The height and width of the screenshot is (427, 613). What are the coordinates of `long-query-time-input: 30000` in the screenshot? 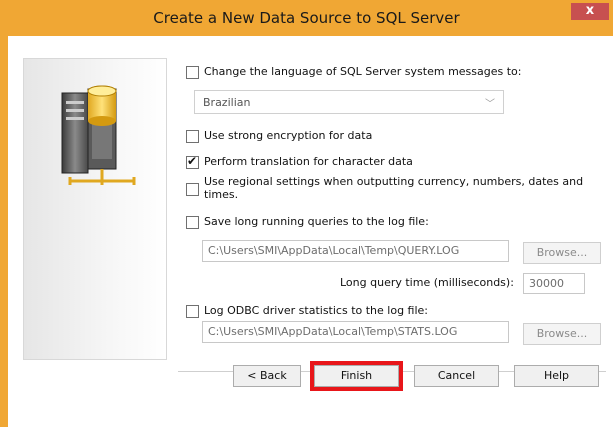 It's located at (554, 283).